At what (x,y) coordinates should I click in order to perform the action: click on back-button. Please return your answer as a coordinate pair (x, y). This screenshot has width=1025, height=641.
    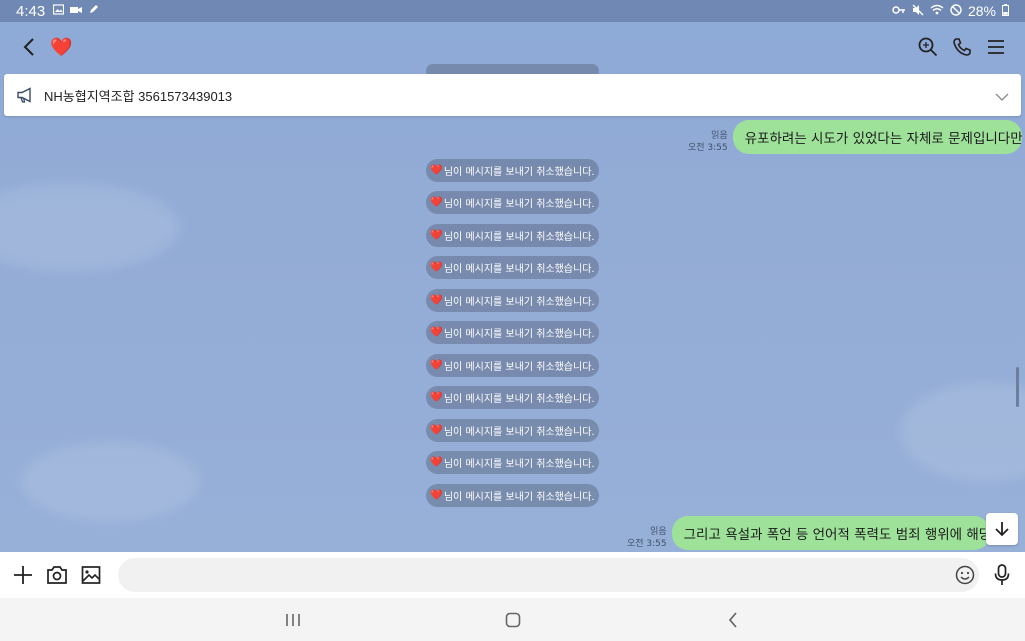
    Looking at the image, I should click on (29, 47).